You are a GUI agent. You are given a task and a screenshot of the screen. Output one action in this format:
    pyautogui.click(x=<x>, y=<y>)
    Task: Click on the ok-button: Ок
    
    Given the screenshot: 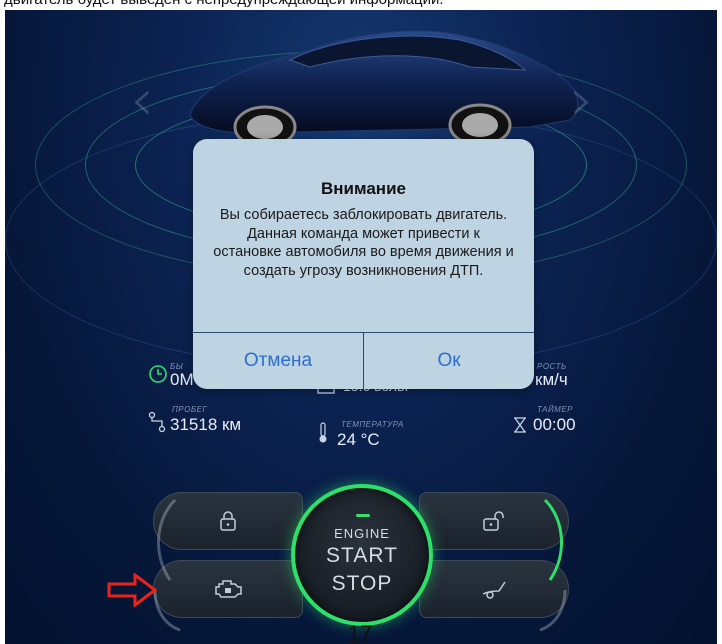 What is the action you would take?
    pyautogui.click(x=449, y=361)
    